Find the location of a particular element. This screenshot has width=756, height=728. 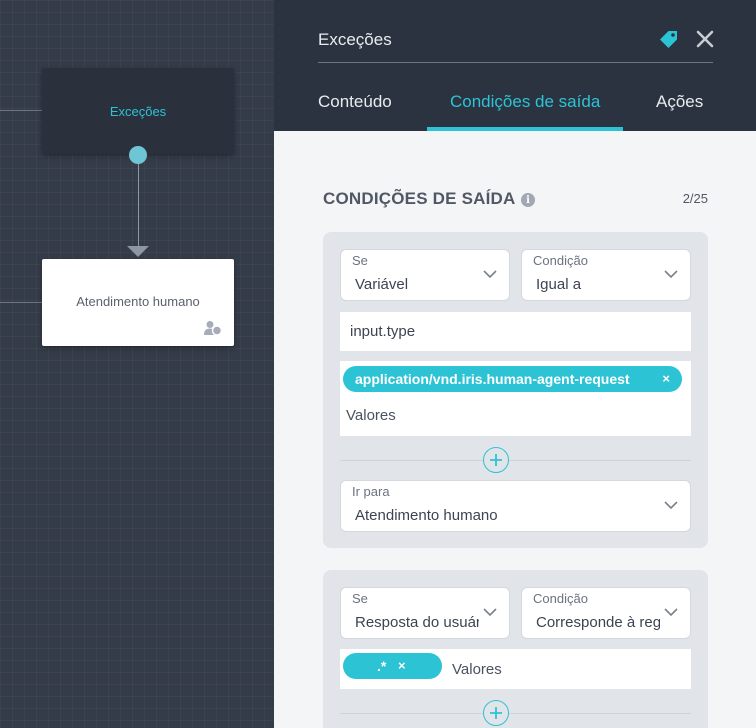

info-icon: i is located at coordinates (528, 200).